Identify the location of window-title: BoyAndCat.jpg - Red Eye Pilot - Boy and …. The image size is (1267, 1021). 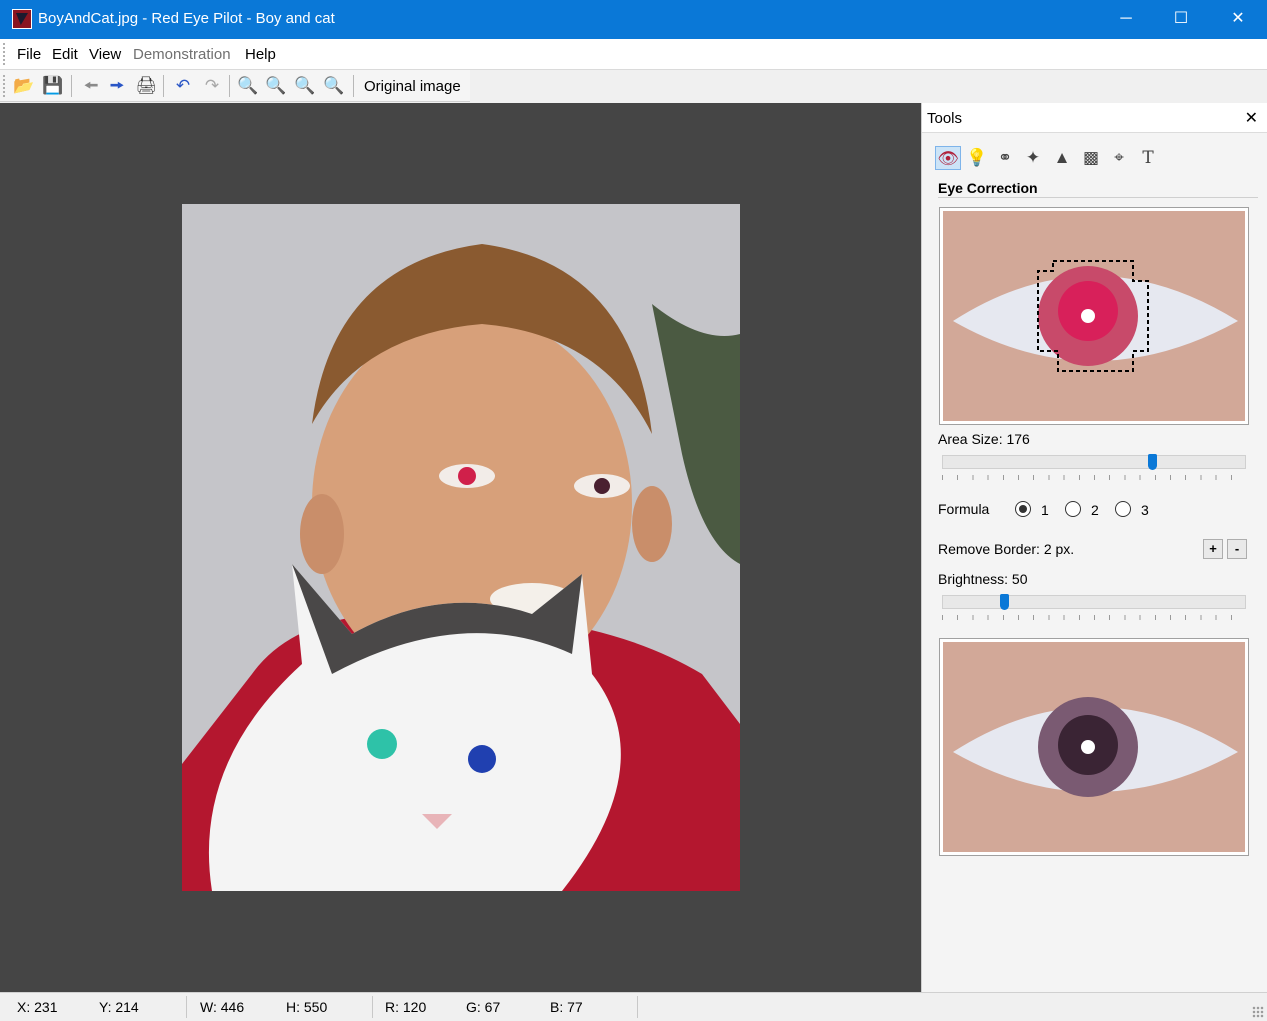
(186, 18).